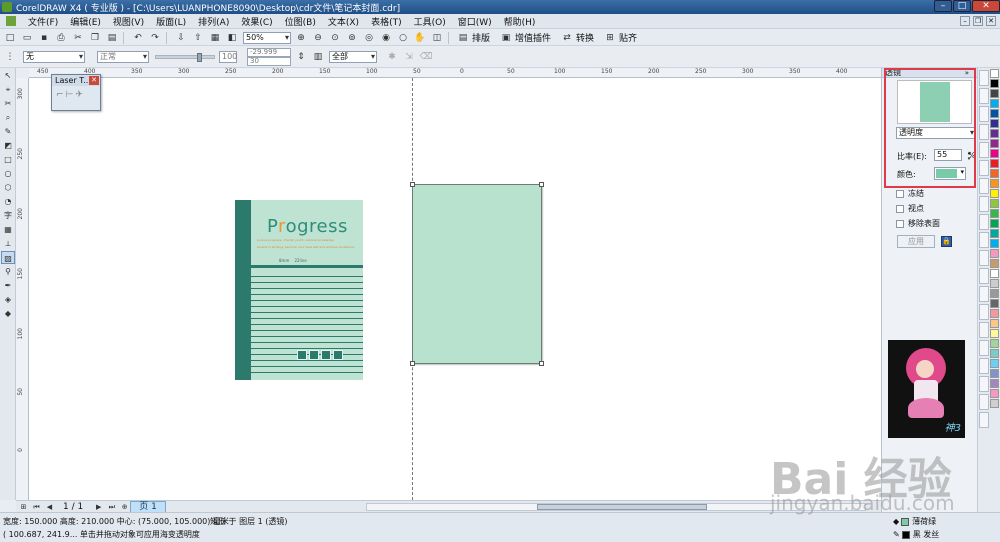 This screenshot has width=1000, height=542. I want to click on apply-button: 应用, so click(916, 241).